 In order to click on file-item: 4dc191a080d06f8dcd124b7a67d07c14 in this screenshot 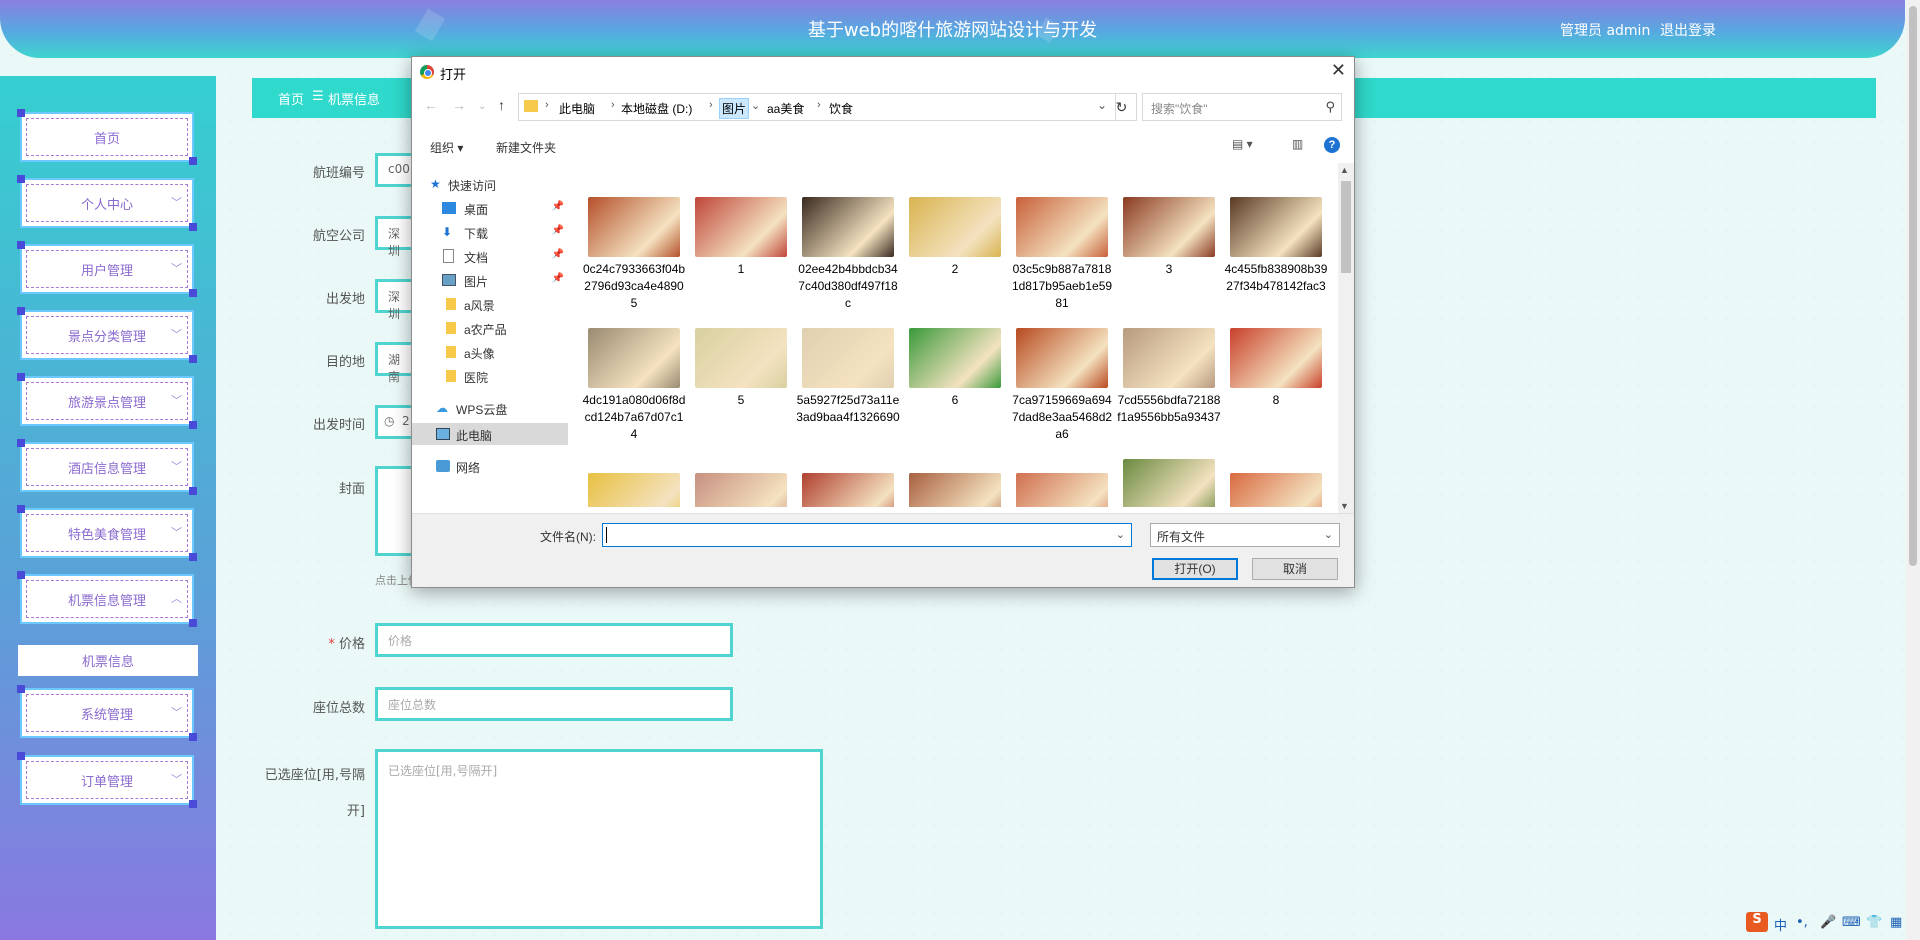, I will do `click(634, 385)`.